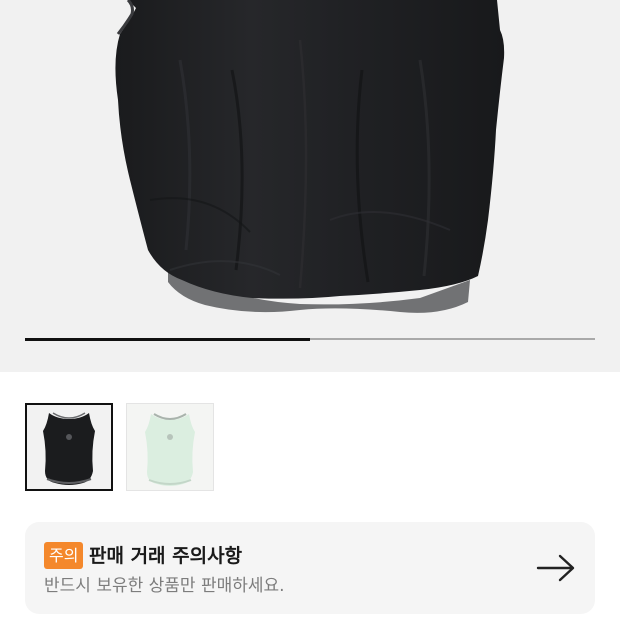  I want to click on caution-badge: 주의, so click(64, 555).